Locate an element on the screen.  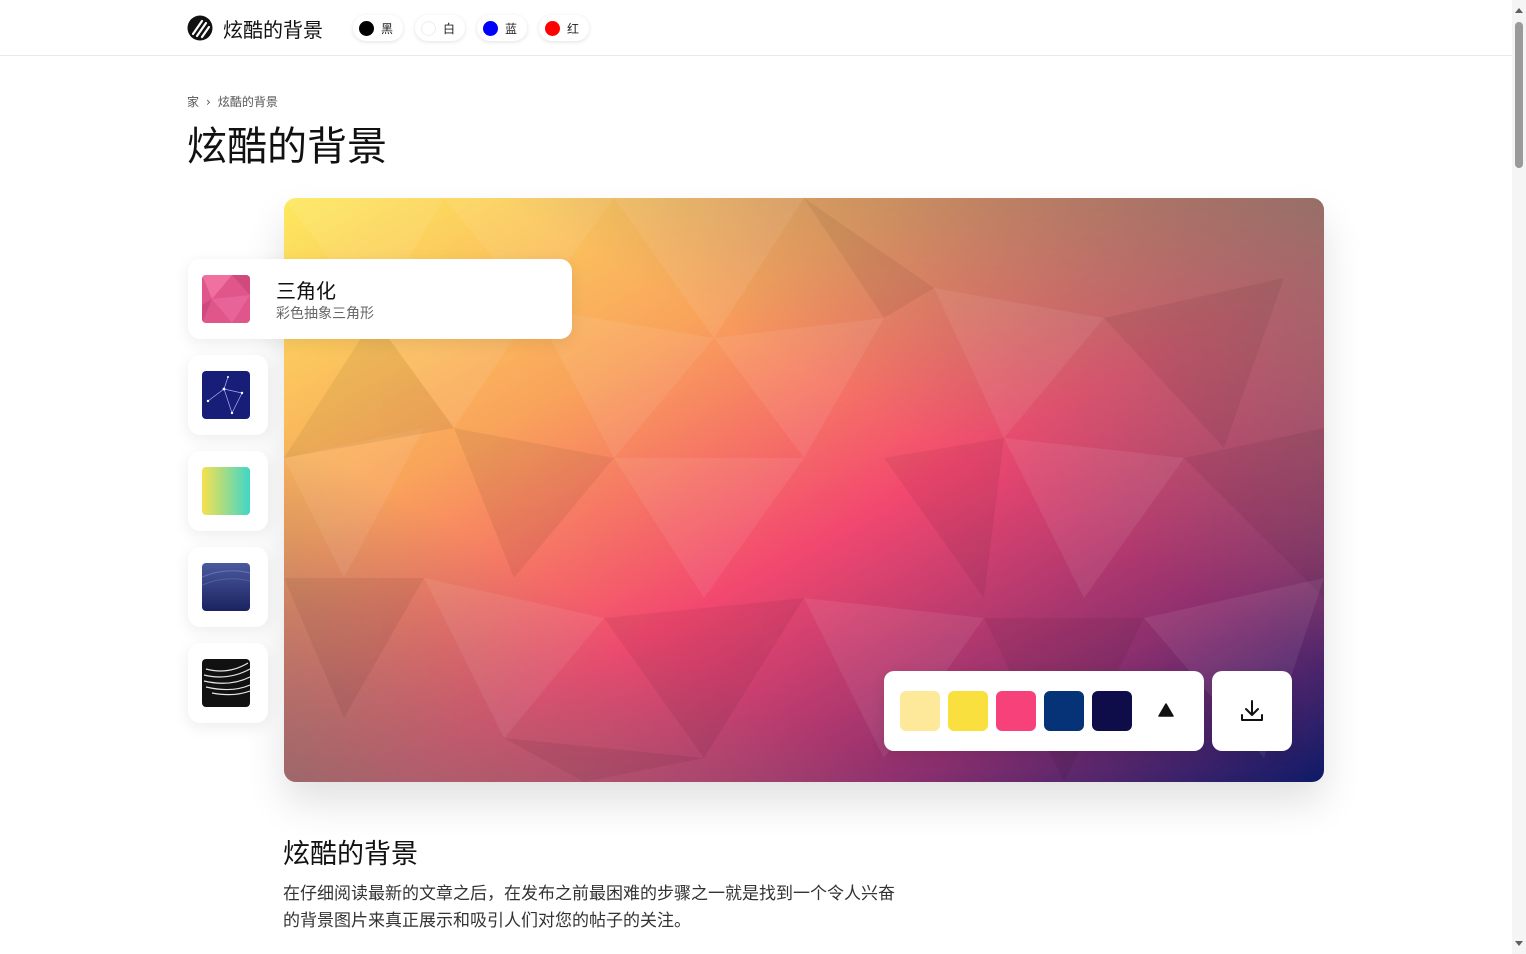
scroll-up-arrow-icon is located at coordinates (1519, 10).